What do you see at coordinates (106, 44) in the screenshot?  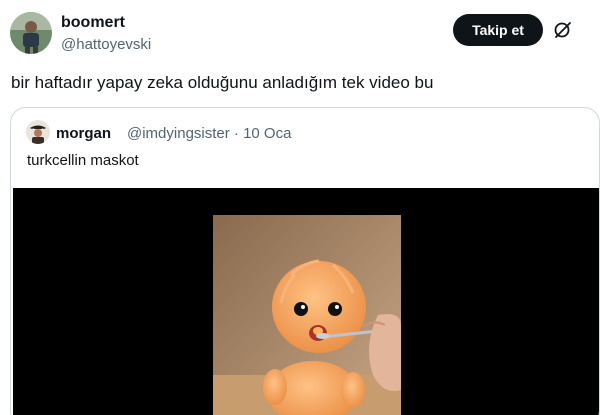 I see `author-handle: @hattoyevski` at bounding box center [106, 44].